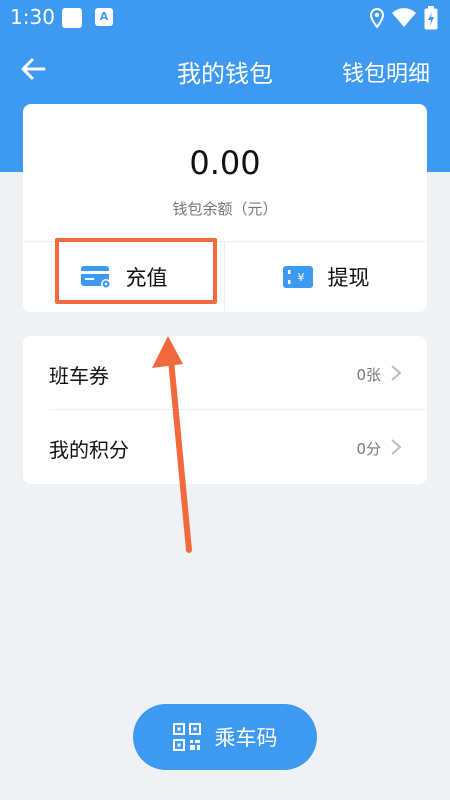  I want to click on list-item-label: 我的积分, so click(89, 450).